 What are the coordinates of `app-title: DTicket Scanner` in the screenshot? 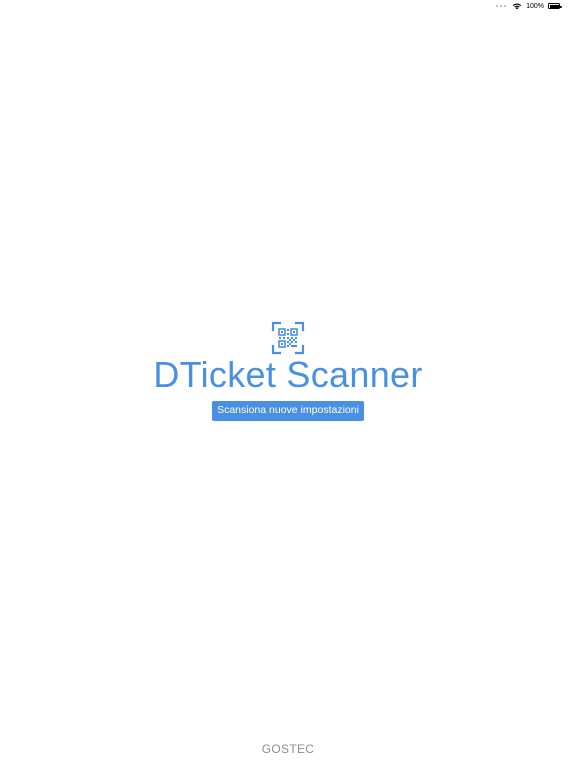 It's located at (288, 374).